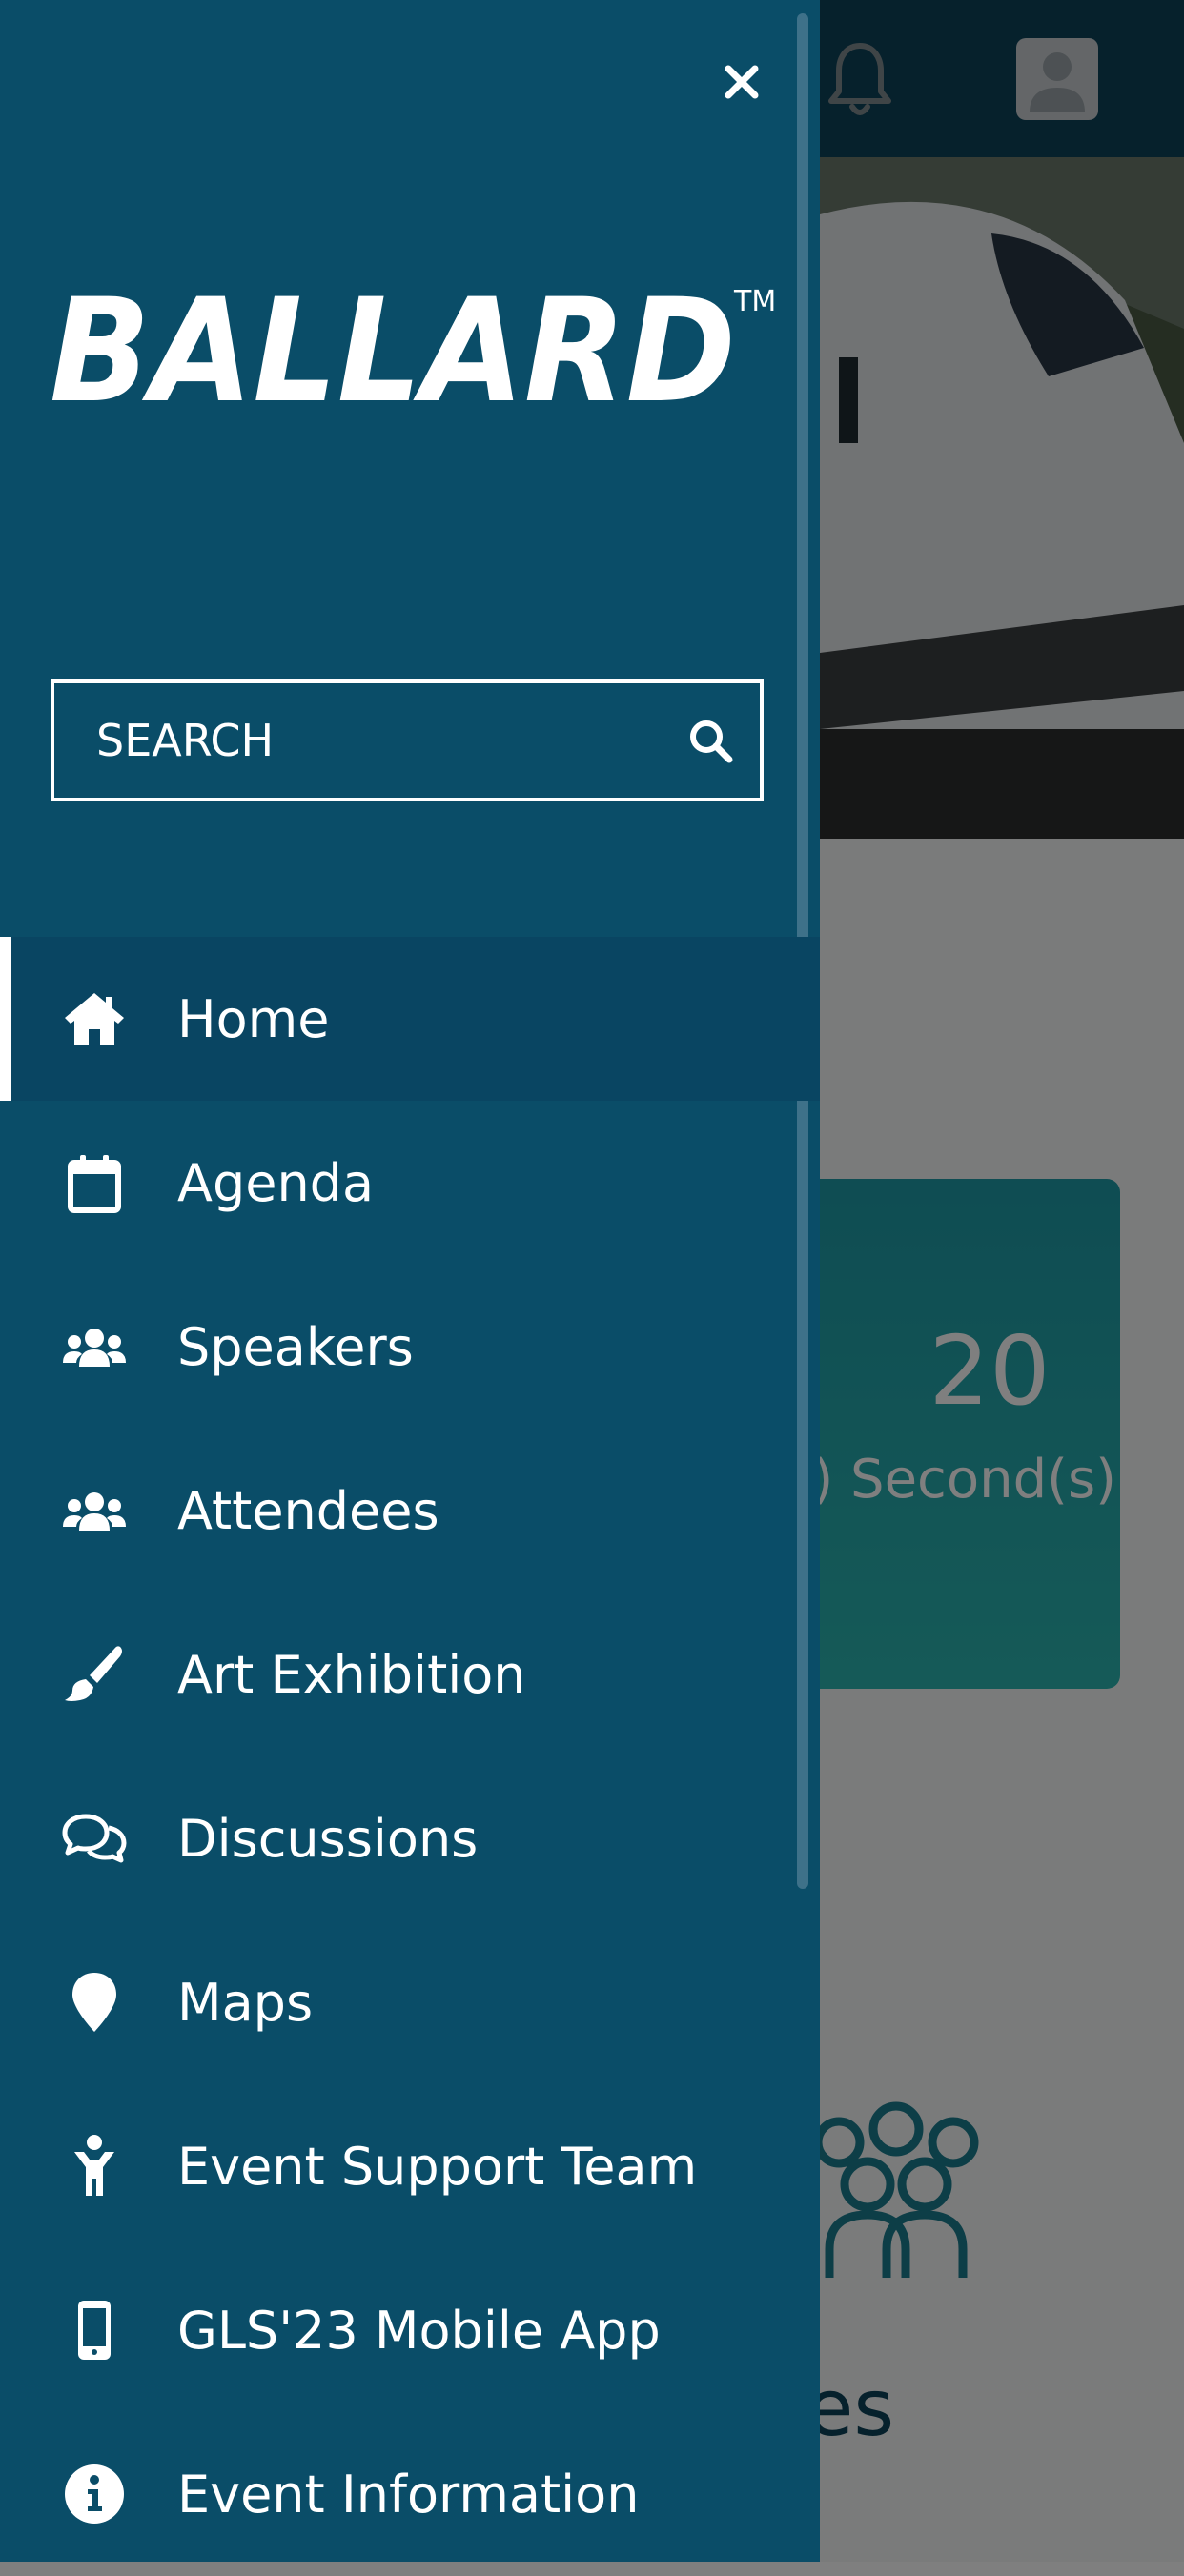  Describe the element at coordinates (308, 1510) in the screenshot. I see `menu-label: Attendees` at that location.